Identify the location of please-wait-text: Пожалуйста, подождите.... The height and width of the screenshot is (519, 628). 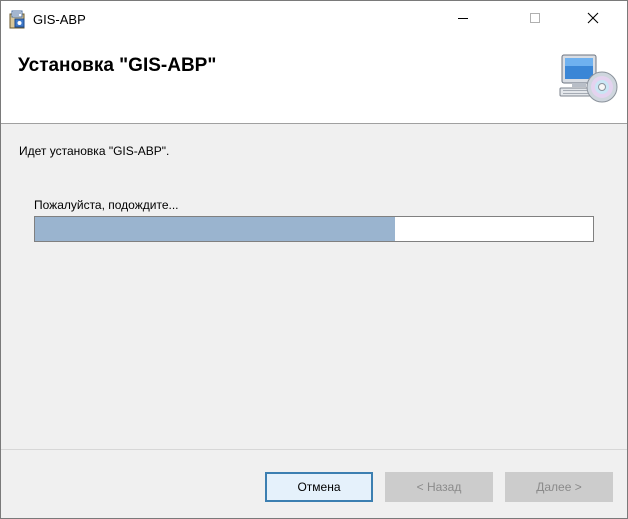
(106, 205).